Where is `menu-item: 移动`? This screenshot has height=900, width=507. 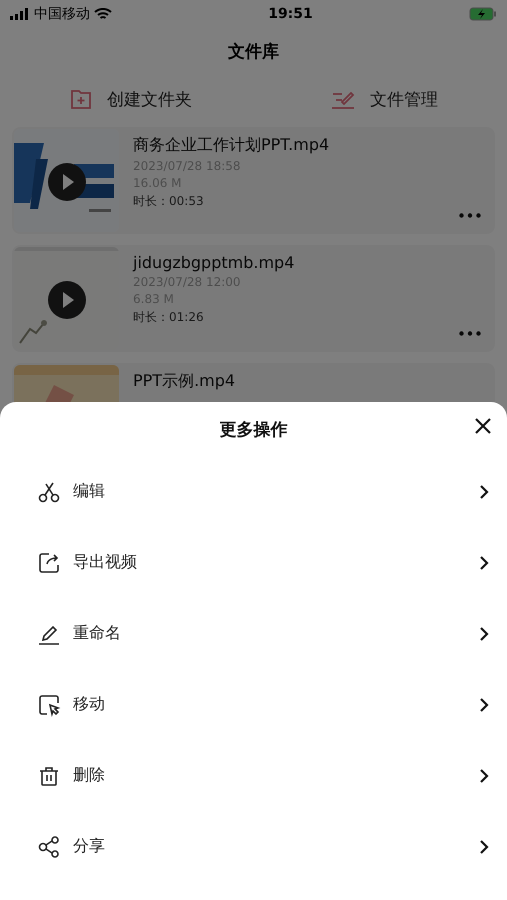 menu-item: 移动 is located at coordinates (253, 704).